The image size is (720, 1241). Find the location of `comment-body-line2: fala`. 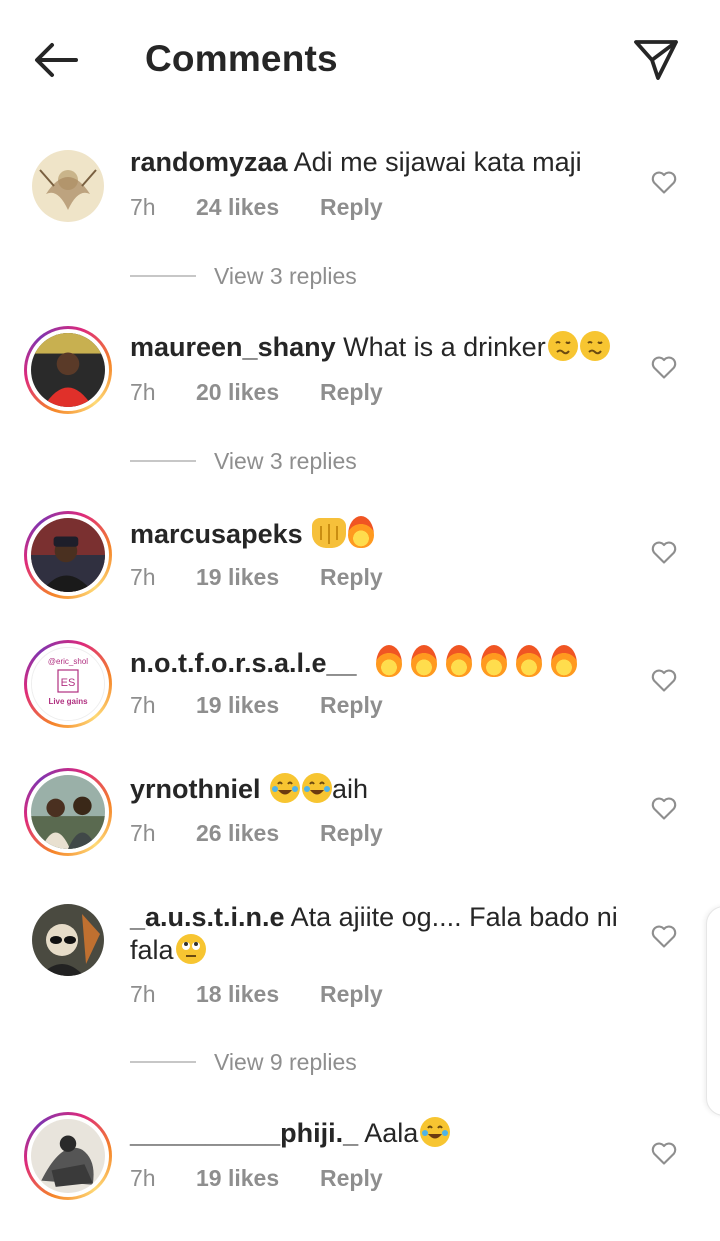

comment-body-line2: fala is located at coordinates (152, 950).